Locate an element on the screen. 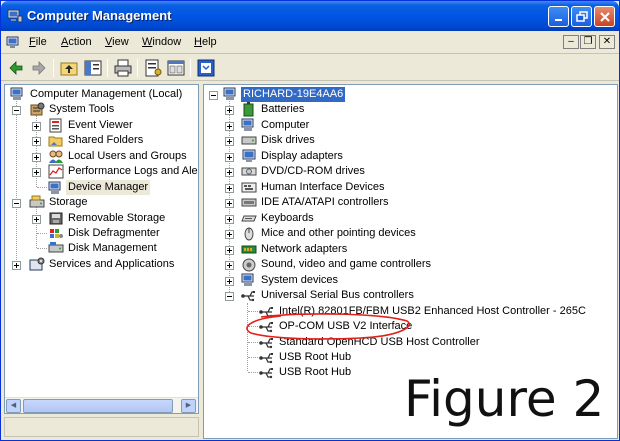 This screenshot has width=620, height=441. device-category-dvd: DVD/CD-ROM drives is located at coordinates (426, 171).